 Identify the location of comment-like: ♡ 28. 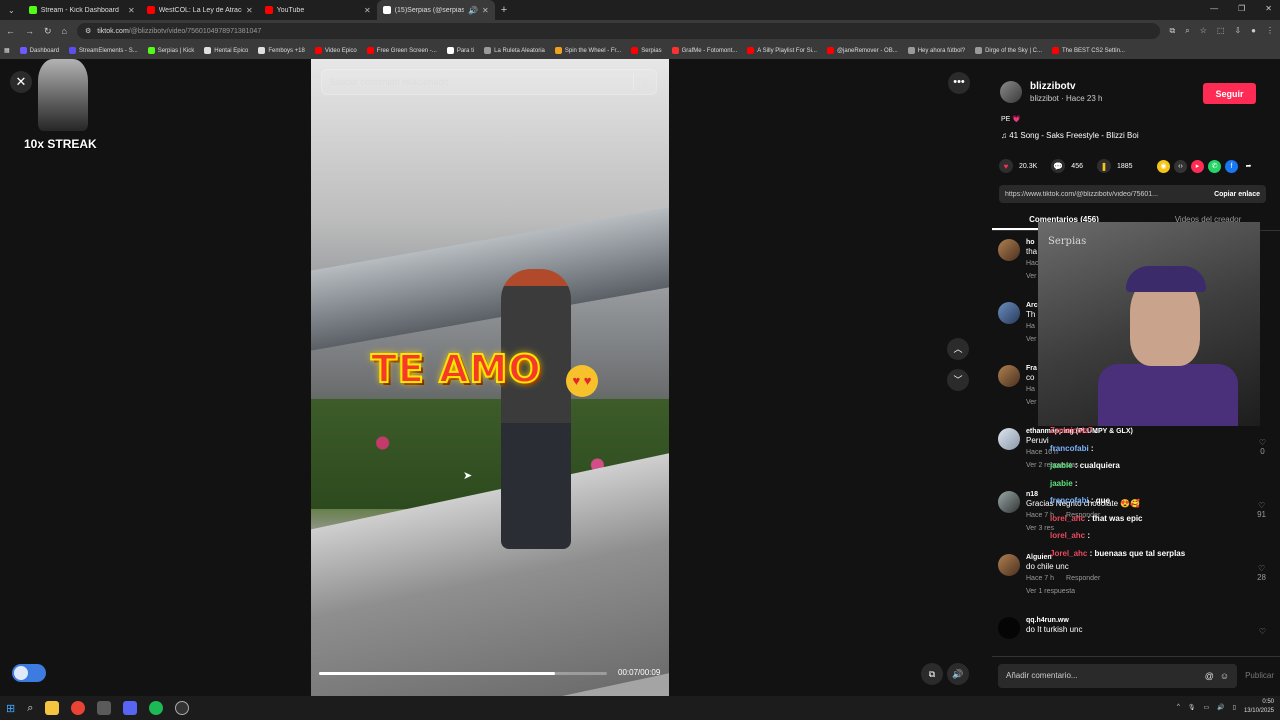
(1261, 573).